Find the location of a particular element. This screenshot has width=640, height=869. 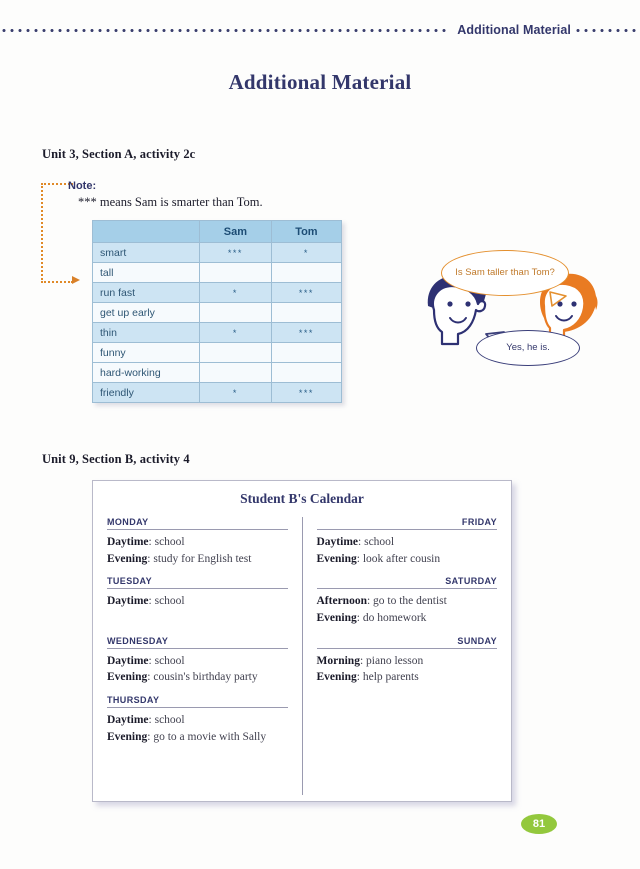

calendar-entry: Evening: go to a movie with Sally is located at coordinates (187, 736).